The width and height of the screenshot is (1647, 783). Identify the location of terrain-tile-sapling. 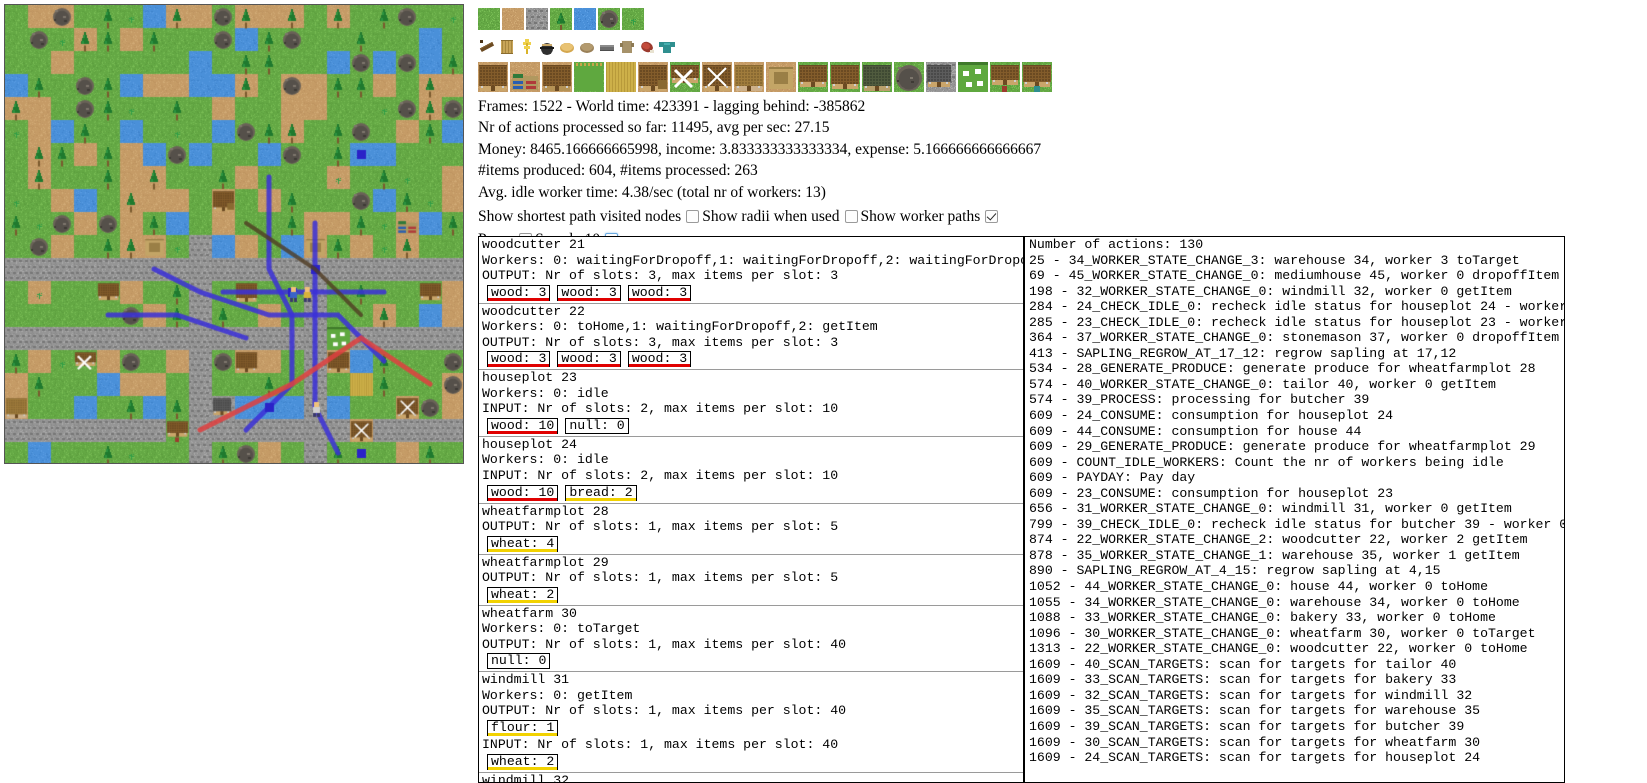
(633, 19).